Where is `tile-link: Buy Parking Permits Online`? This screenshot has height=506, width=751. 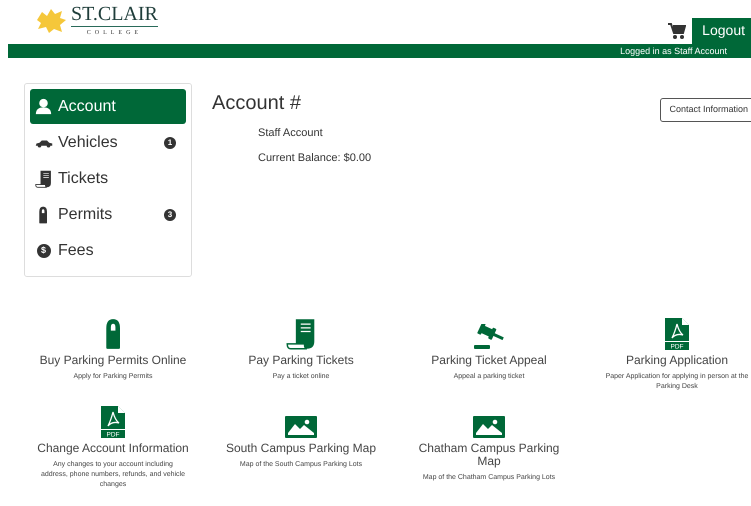 tile-link: Buy Parking Permits Online is located at coordinates (113, 360).